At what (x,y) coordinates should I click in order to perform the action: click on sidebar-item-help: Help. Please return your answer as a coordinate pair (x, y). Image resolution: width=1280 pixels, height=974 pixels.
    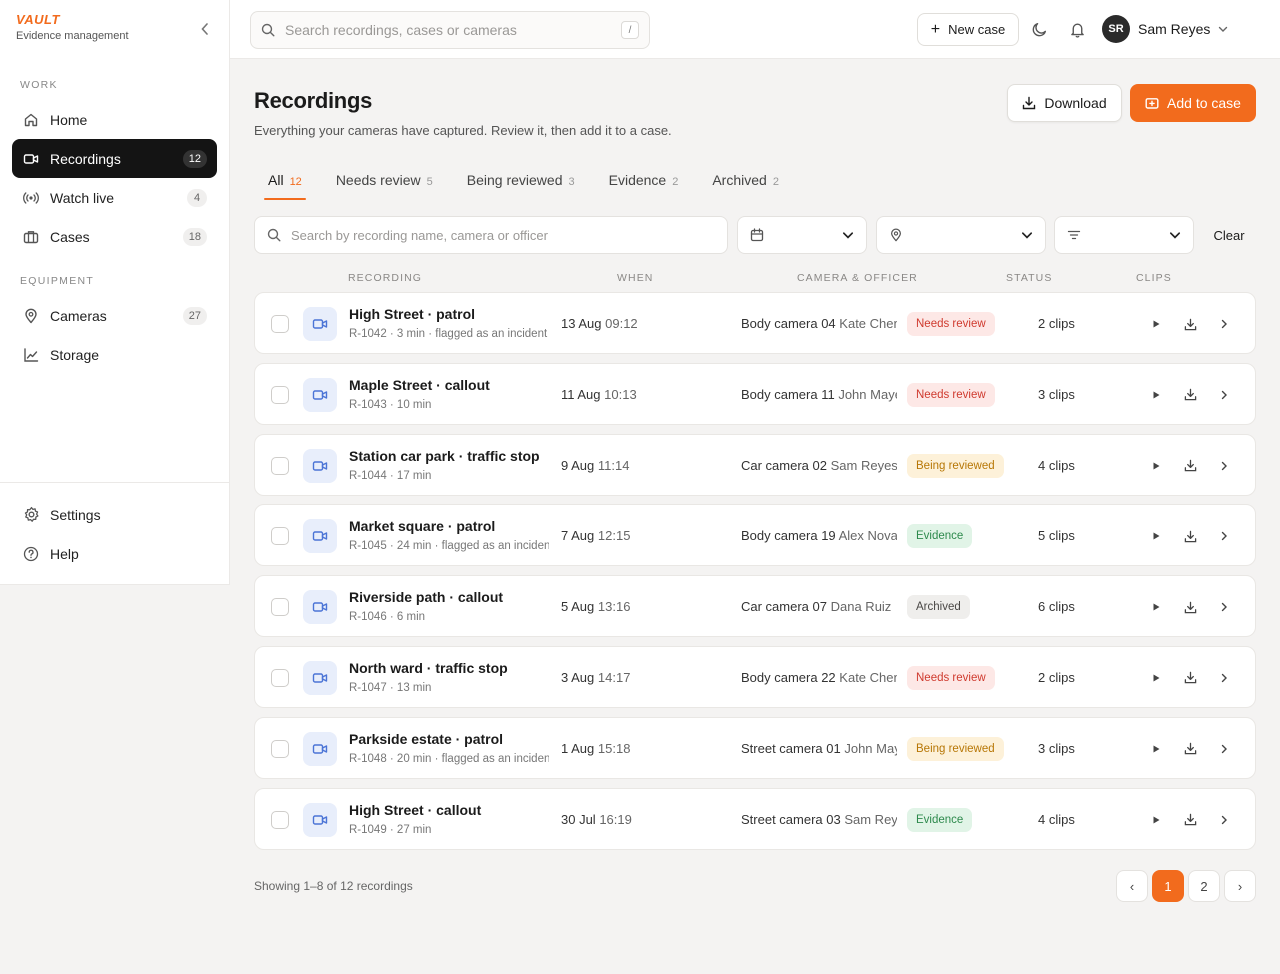
    Looking at the image, I should click on (114, 553).